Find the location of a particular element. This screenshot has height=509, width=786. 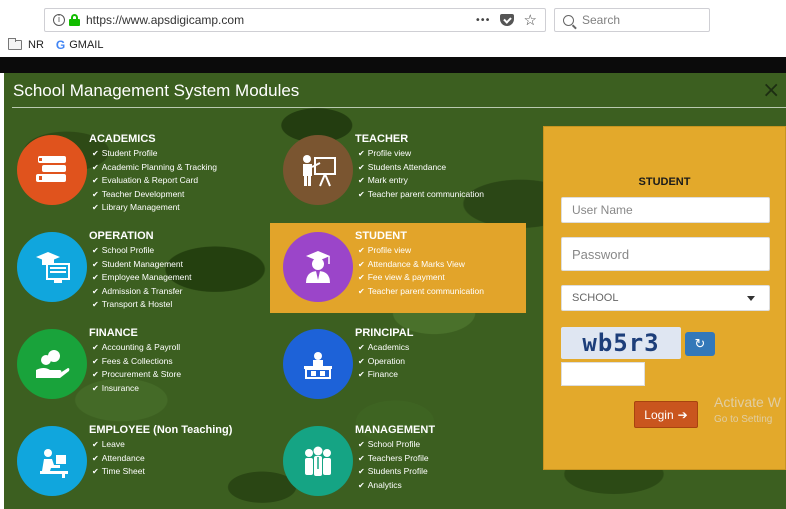

student-module-icon is located at coordinates (318, 267).